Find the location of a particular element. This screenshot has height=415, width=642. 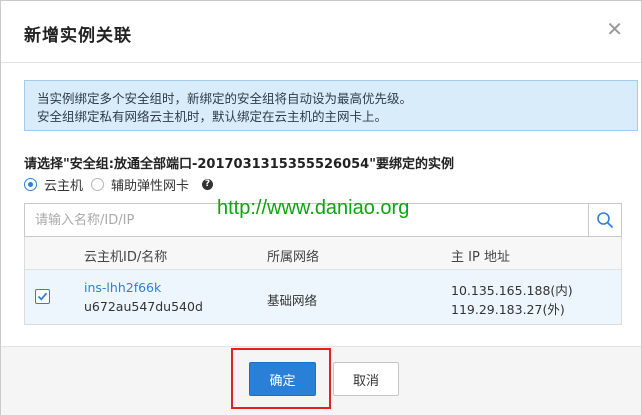

instance-id-link: ins-lhh2f66k is located at coordinates (122, 287).